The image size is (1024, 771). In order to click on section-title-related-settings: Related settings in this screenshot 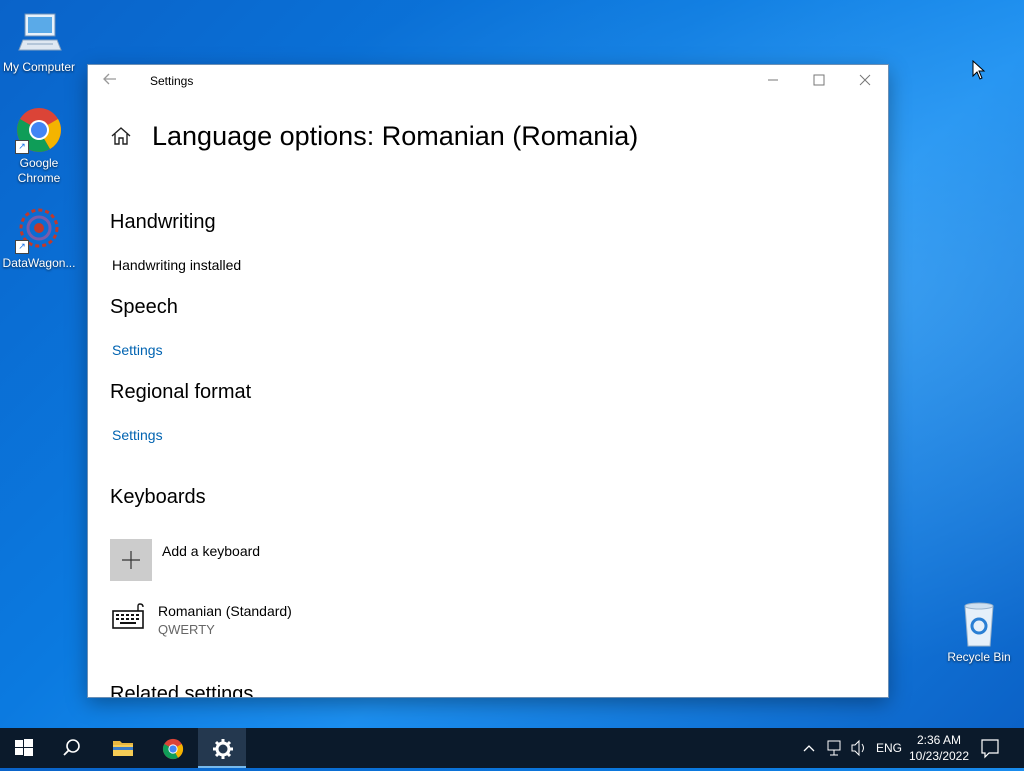, I will do `click(182, 690)`.